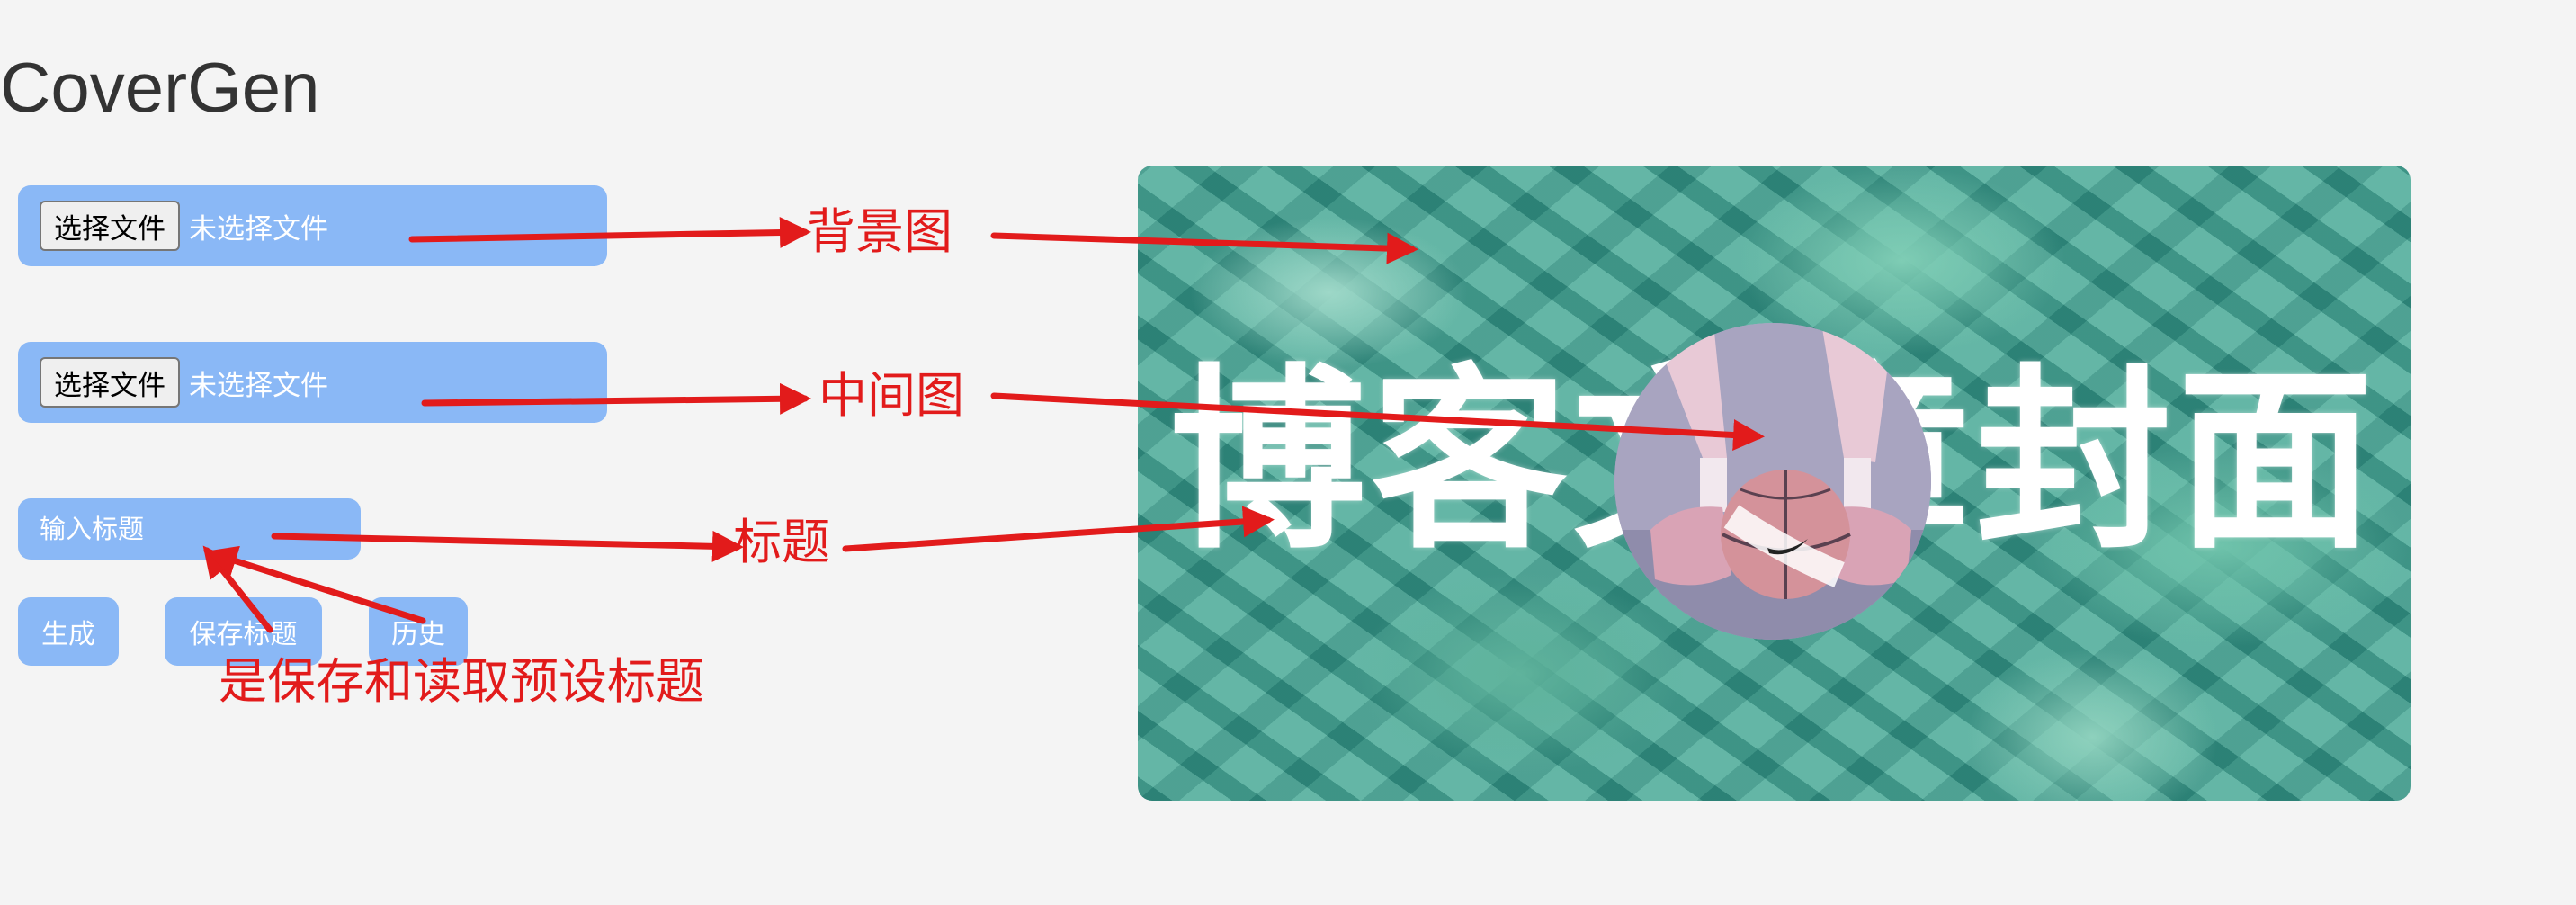 Image resolution: width=2576 pixels, height=905 pixels. I want to click on arrow-to-middle-image, so click(1377, 421).